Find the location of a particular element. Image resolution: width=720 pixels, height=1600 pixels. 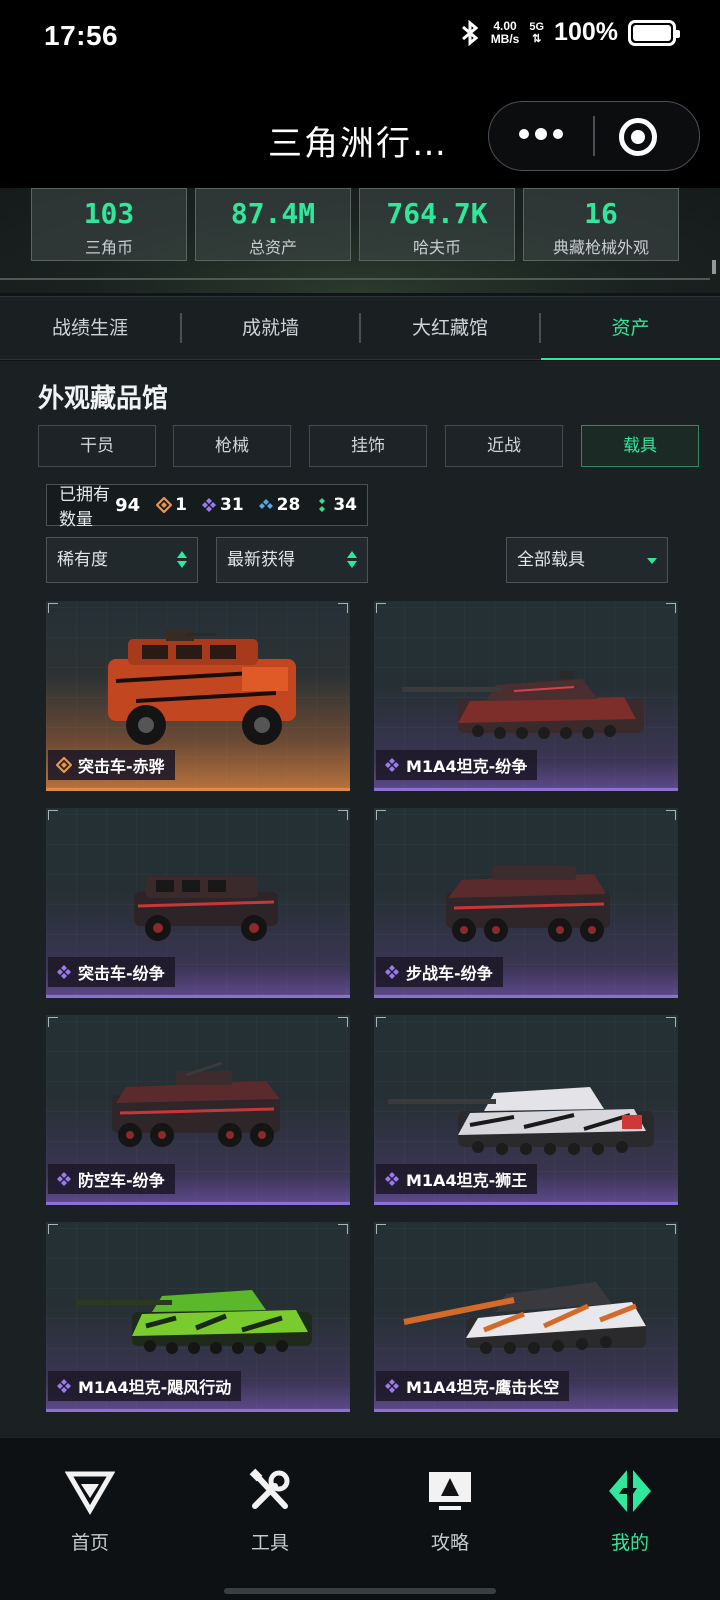

tab-red-collection: 大红藏馆 is located at coordinates (450, 328).